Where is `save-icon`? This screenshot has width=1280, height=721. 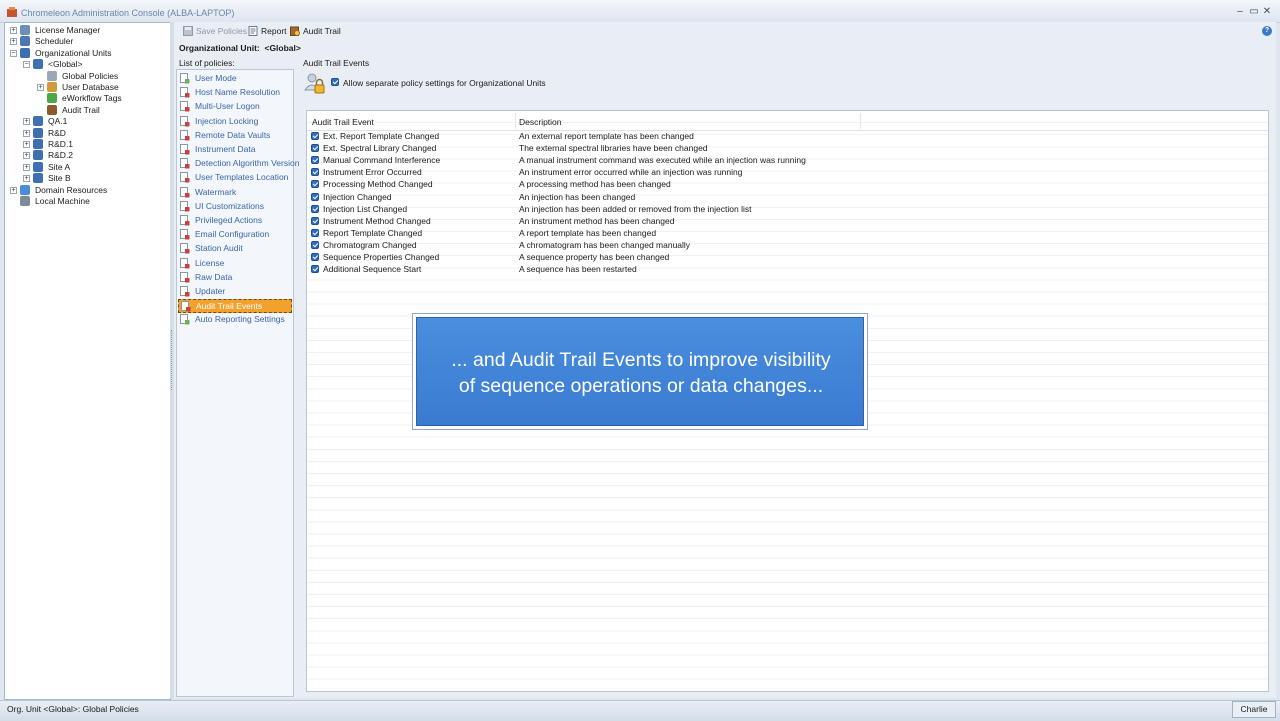 save-icon is located at coordinates (188, 31).